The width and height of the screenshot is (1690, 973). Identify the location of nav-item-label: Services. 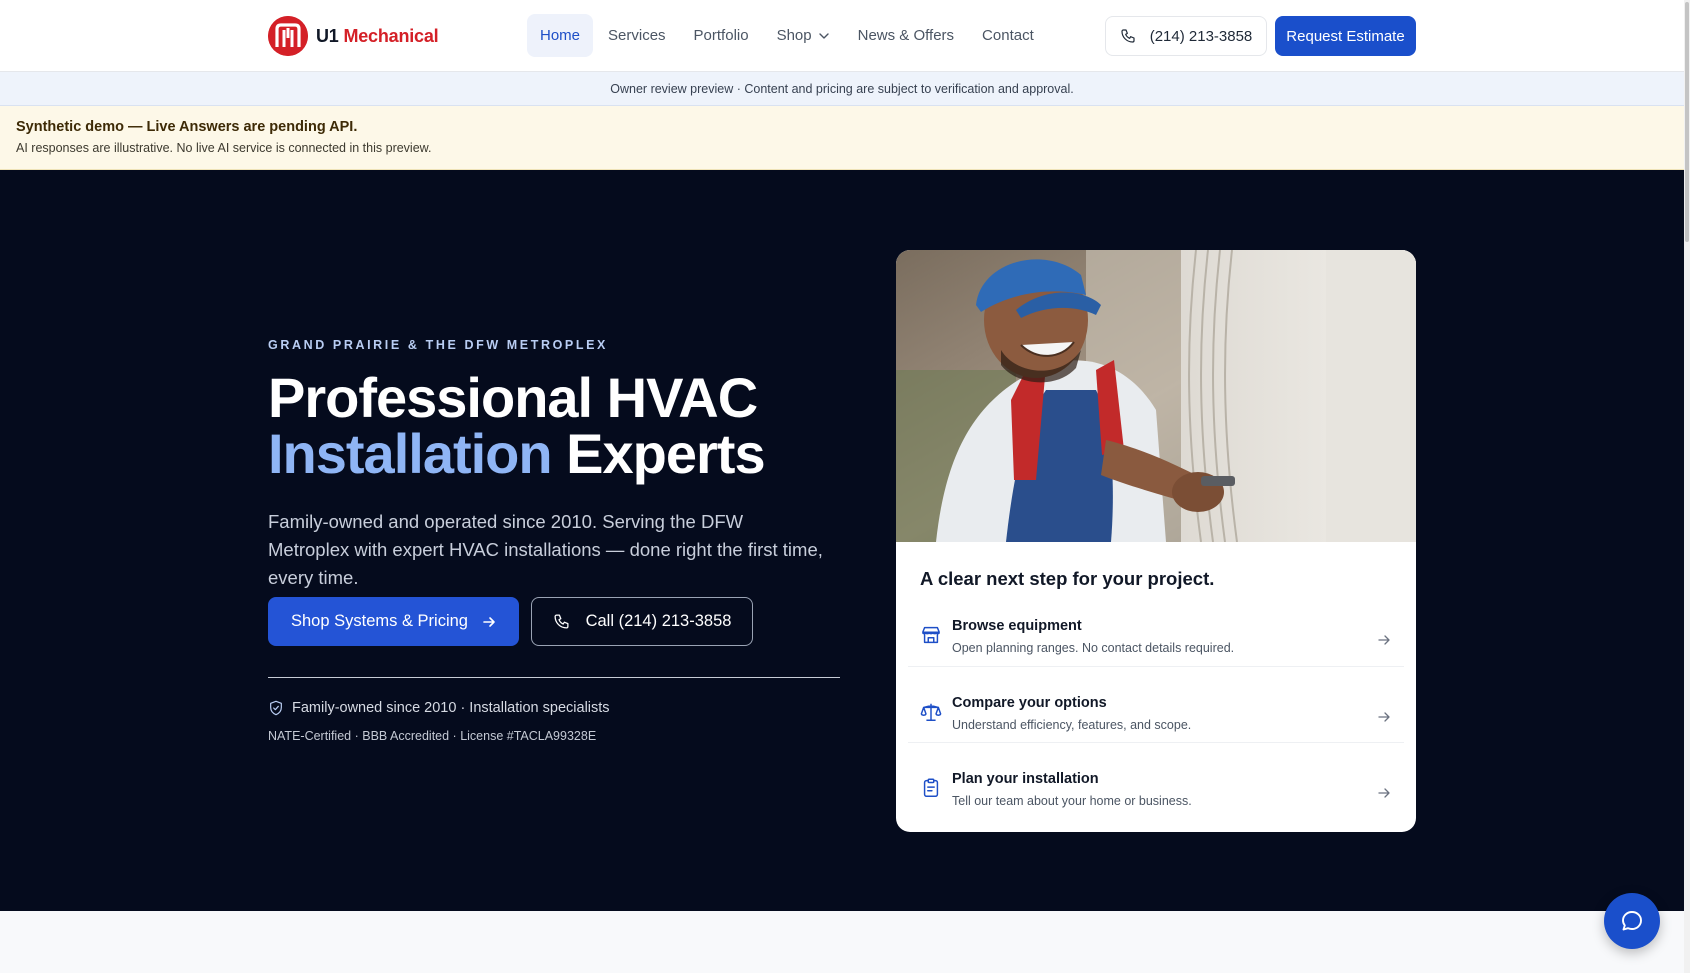
(637, 35).